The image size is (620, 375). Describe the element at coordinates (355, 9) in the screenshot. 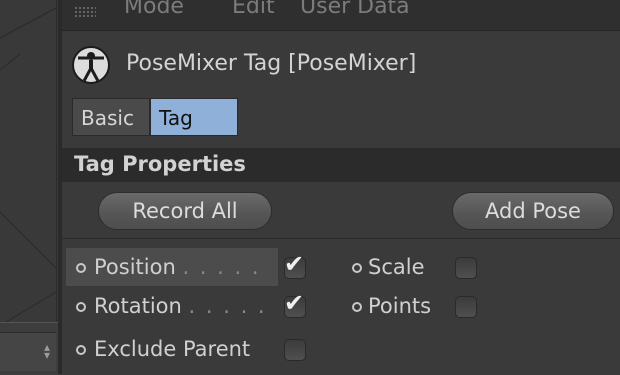

I see `menu-user-data: User Data` at that location.